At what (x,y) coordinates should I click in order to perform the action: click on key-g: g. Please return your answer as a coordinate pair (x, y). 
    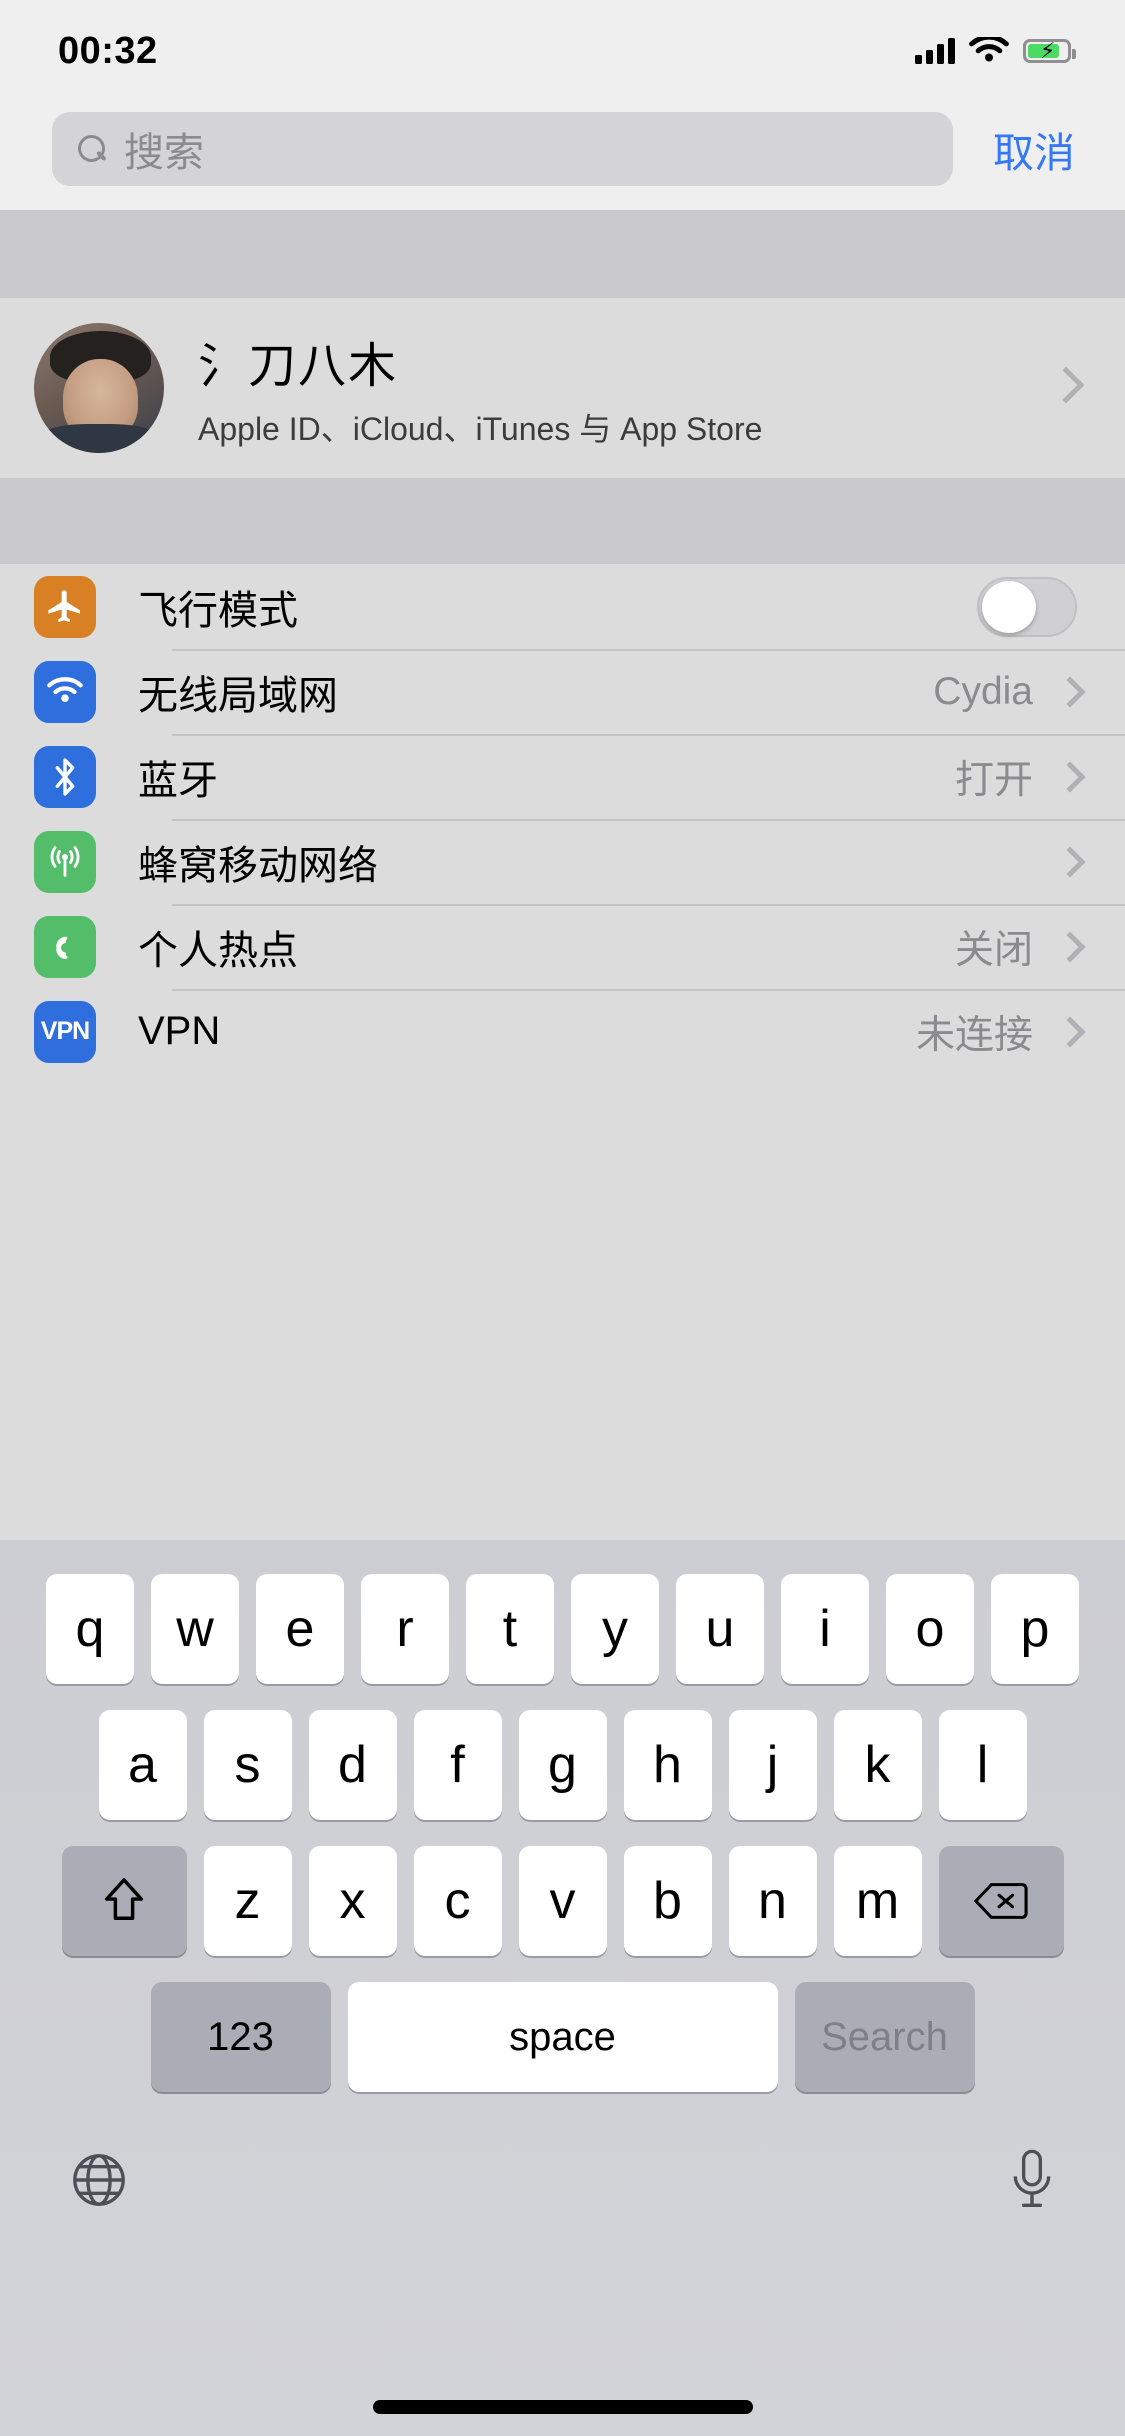
    Looking at the image, I should click on (562, 1765).